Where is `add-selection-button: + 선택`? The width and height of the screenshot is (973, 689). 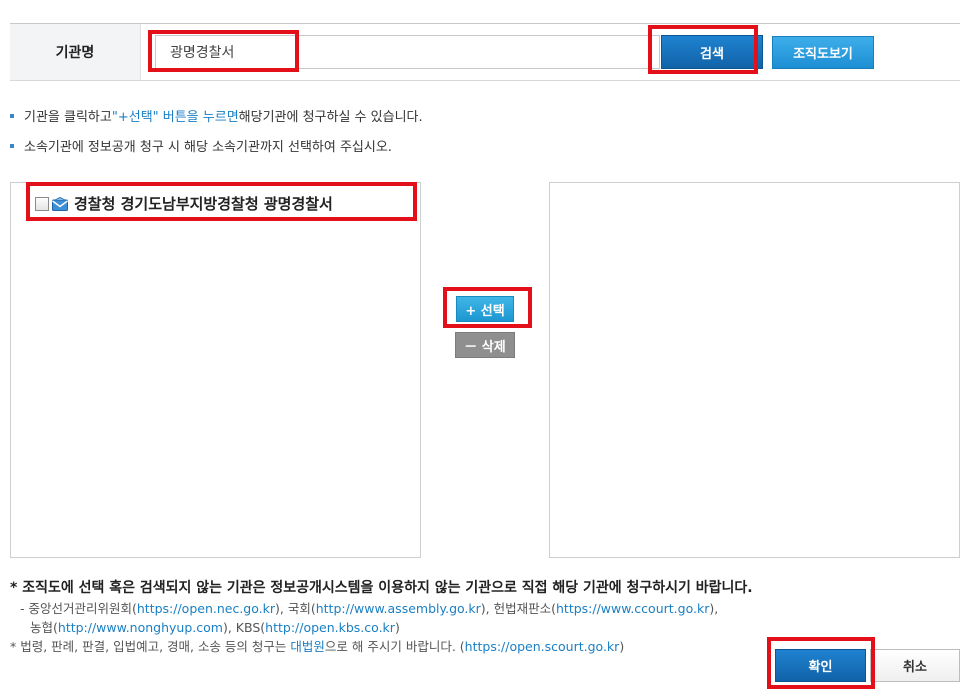 add-selection-button: + 선택 is located at coordinates (485, 309).